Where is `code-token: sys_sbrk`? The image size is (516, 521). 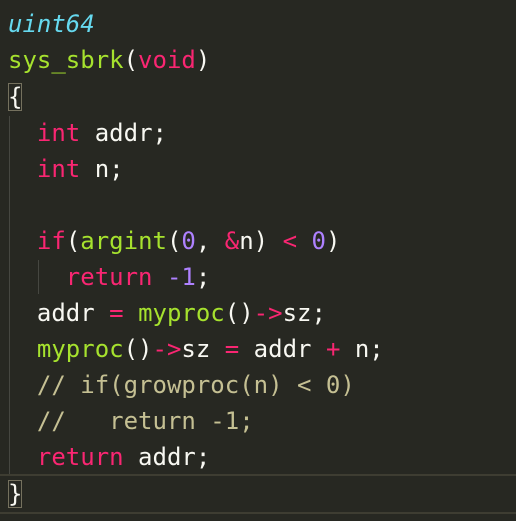
code-token: sys_sbrk is located at coordinates (66, 60).